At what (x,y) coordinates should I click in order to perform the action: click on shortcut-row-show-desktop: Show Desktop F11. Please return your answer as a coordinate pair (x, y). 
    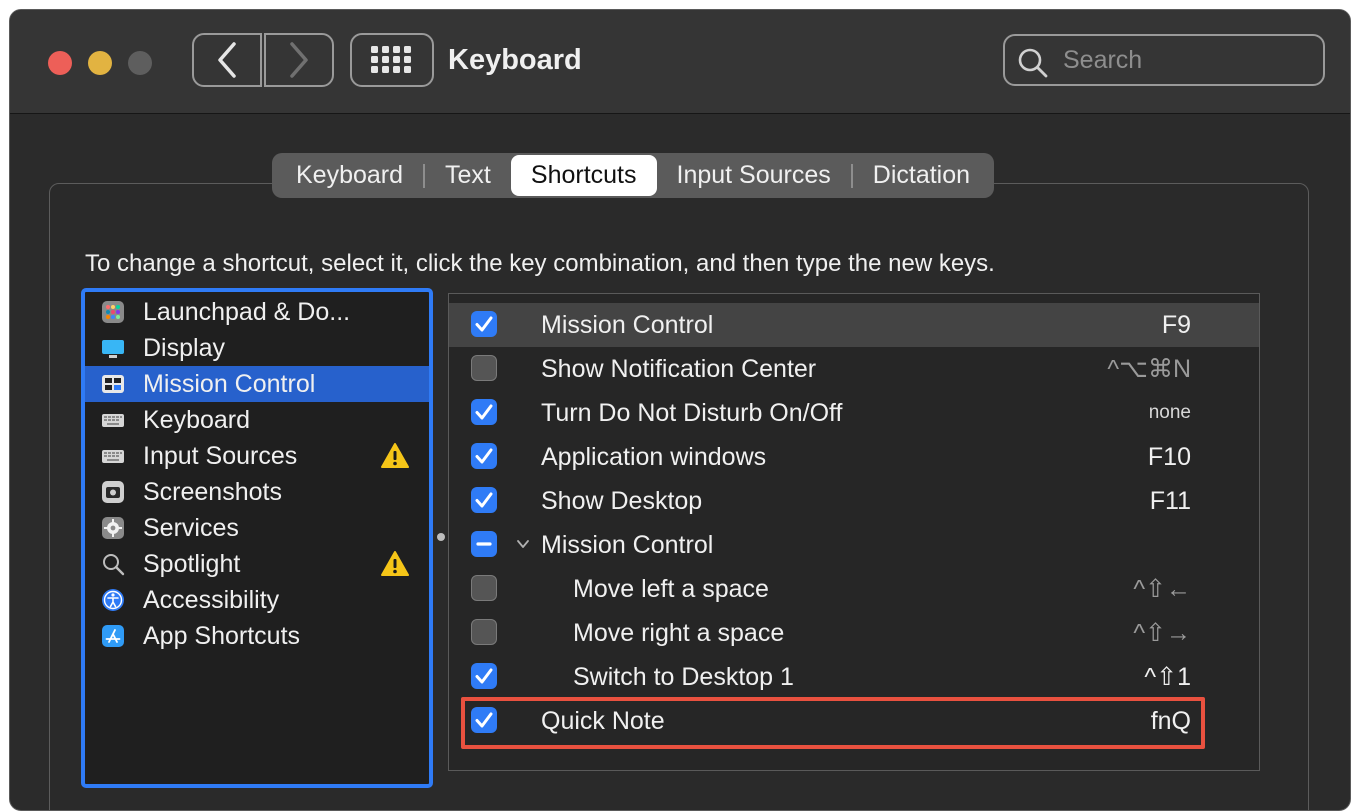
    Looking at the image, I should click on (854, 501).